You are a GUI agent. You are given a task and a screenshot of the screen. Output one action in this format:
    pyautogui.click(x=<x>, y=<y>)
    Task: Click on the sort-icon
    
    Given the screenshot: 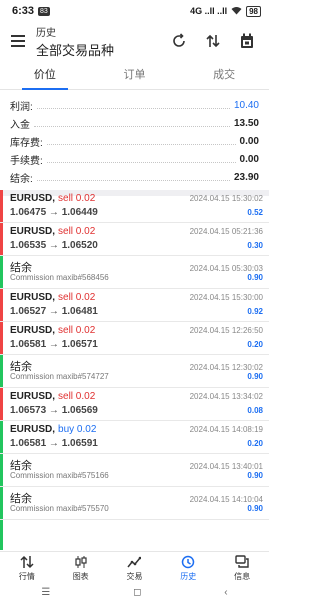 What is the action you would take?
    pyautogui.click(x=213, y=41)
    